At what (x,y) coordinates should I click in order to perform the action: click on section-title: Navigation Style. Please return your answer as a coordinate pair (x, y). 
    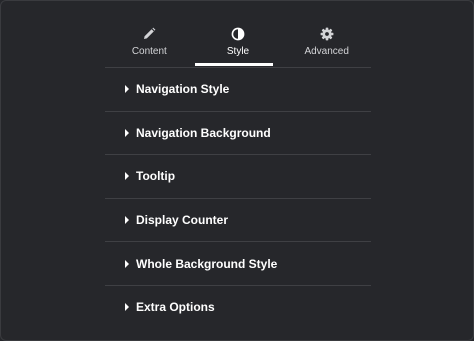
    Looking at the image, I should click on (183, 89).